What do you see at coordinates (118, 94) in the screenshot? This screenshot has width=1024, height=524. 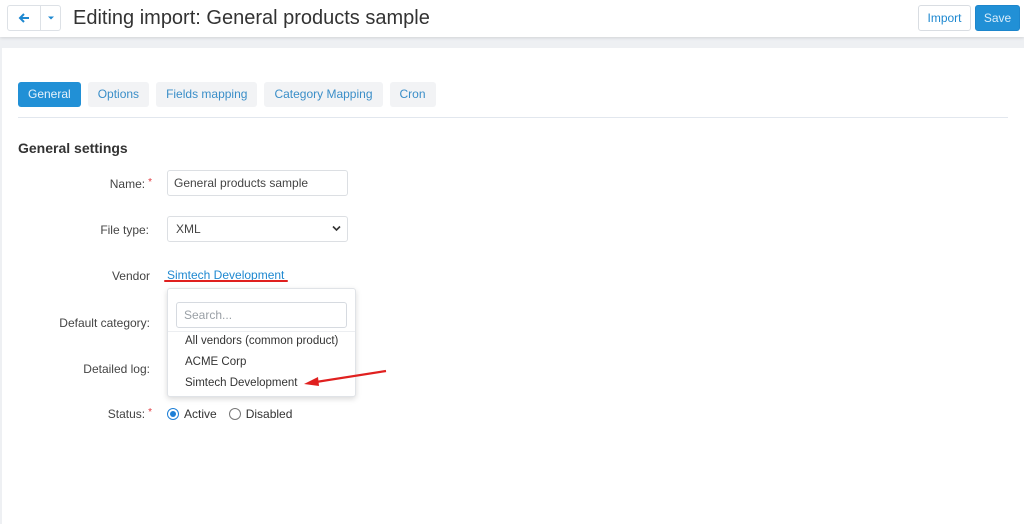 I see `tab-options: Options` at bounding box center [118, 94].